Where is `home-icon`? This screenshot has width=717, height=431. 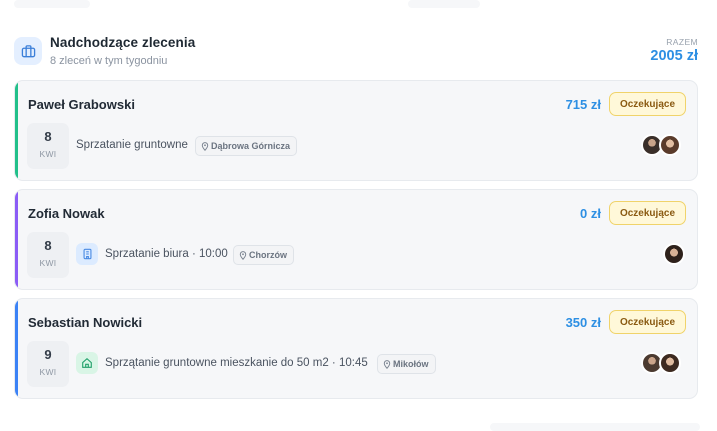 home-icon is located at coordinates (87, 363).